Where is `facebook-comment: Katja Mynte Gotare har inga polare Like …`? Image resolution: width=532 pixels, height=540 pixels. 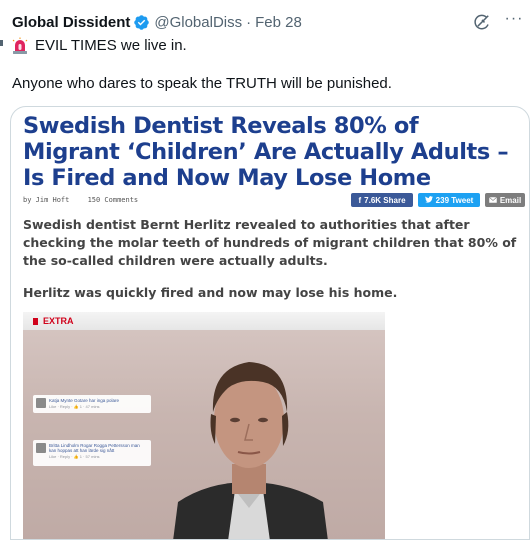 facebook-comment: Katja Mynte Gotare har inga polare Like … is located at coordinates (92, 404).